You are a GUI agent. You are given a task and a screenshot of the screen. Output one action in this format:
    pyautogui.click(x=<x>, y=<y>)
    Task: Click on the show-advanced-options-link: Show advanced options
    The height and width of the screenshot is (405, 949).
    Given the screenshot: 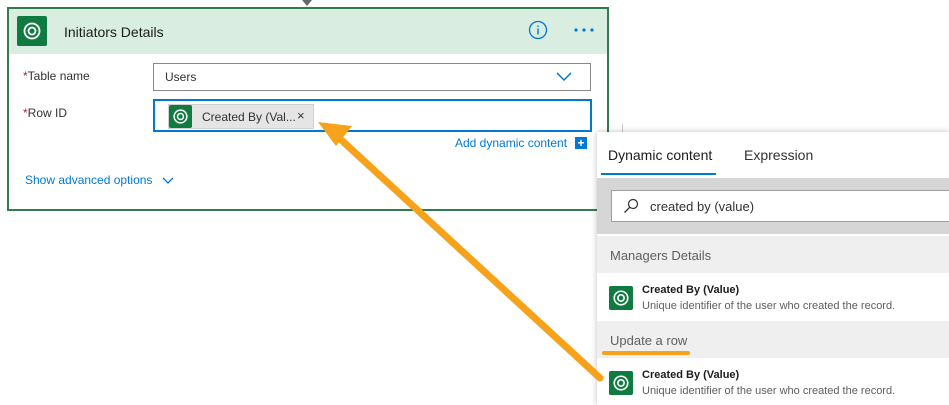 What is the action you would take?
    pyautogui.click(x=99, y=180)
    